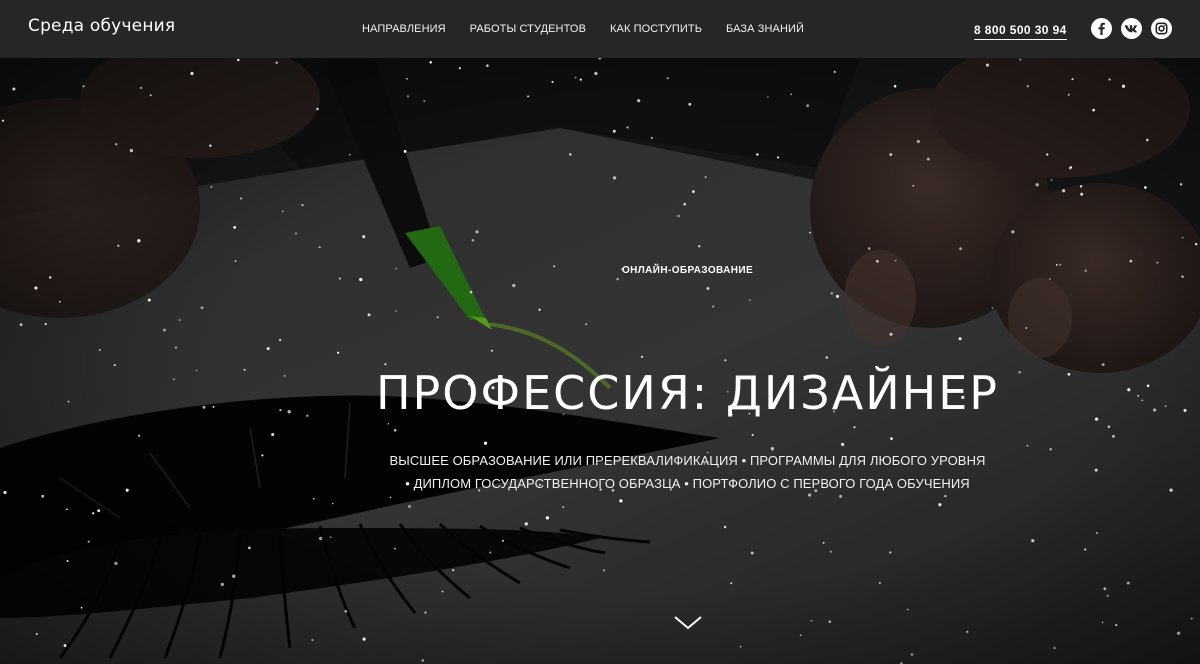  I want to click on nav-item-knowledge-base: БАЗА ЗНАНИЙ, so click(765, 29).